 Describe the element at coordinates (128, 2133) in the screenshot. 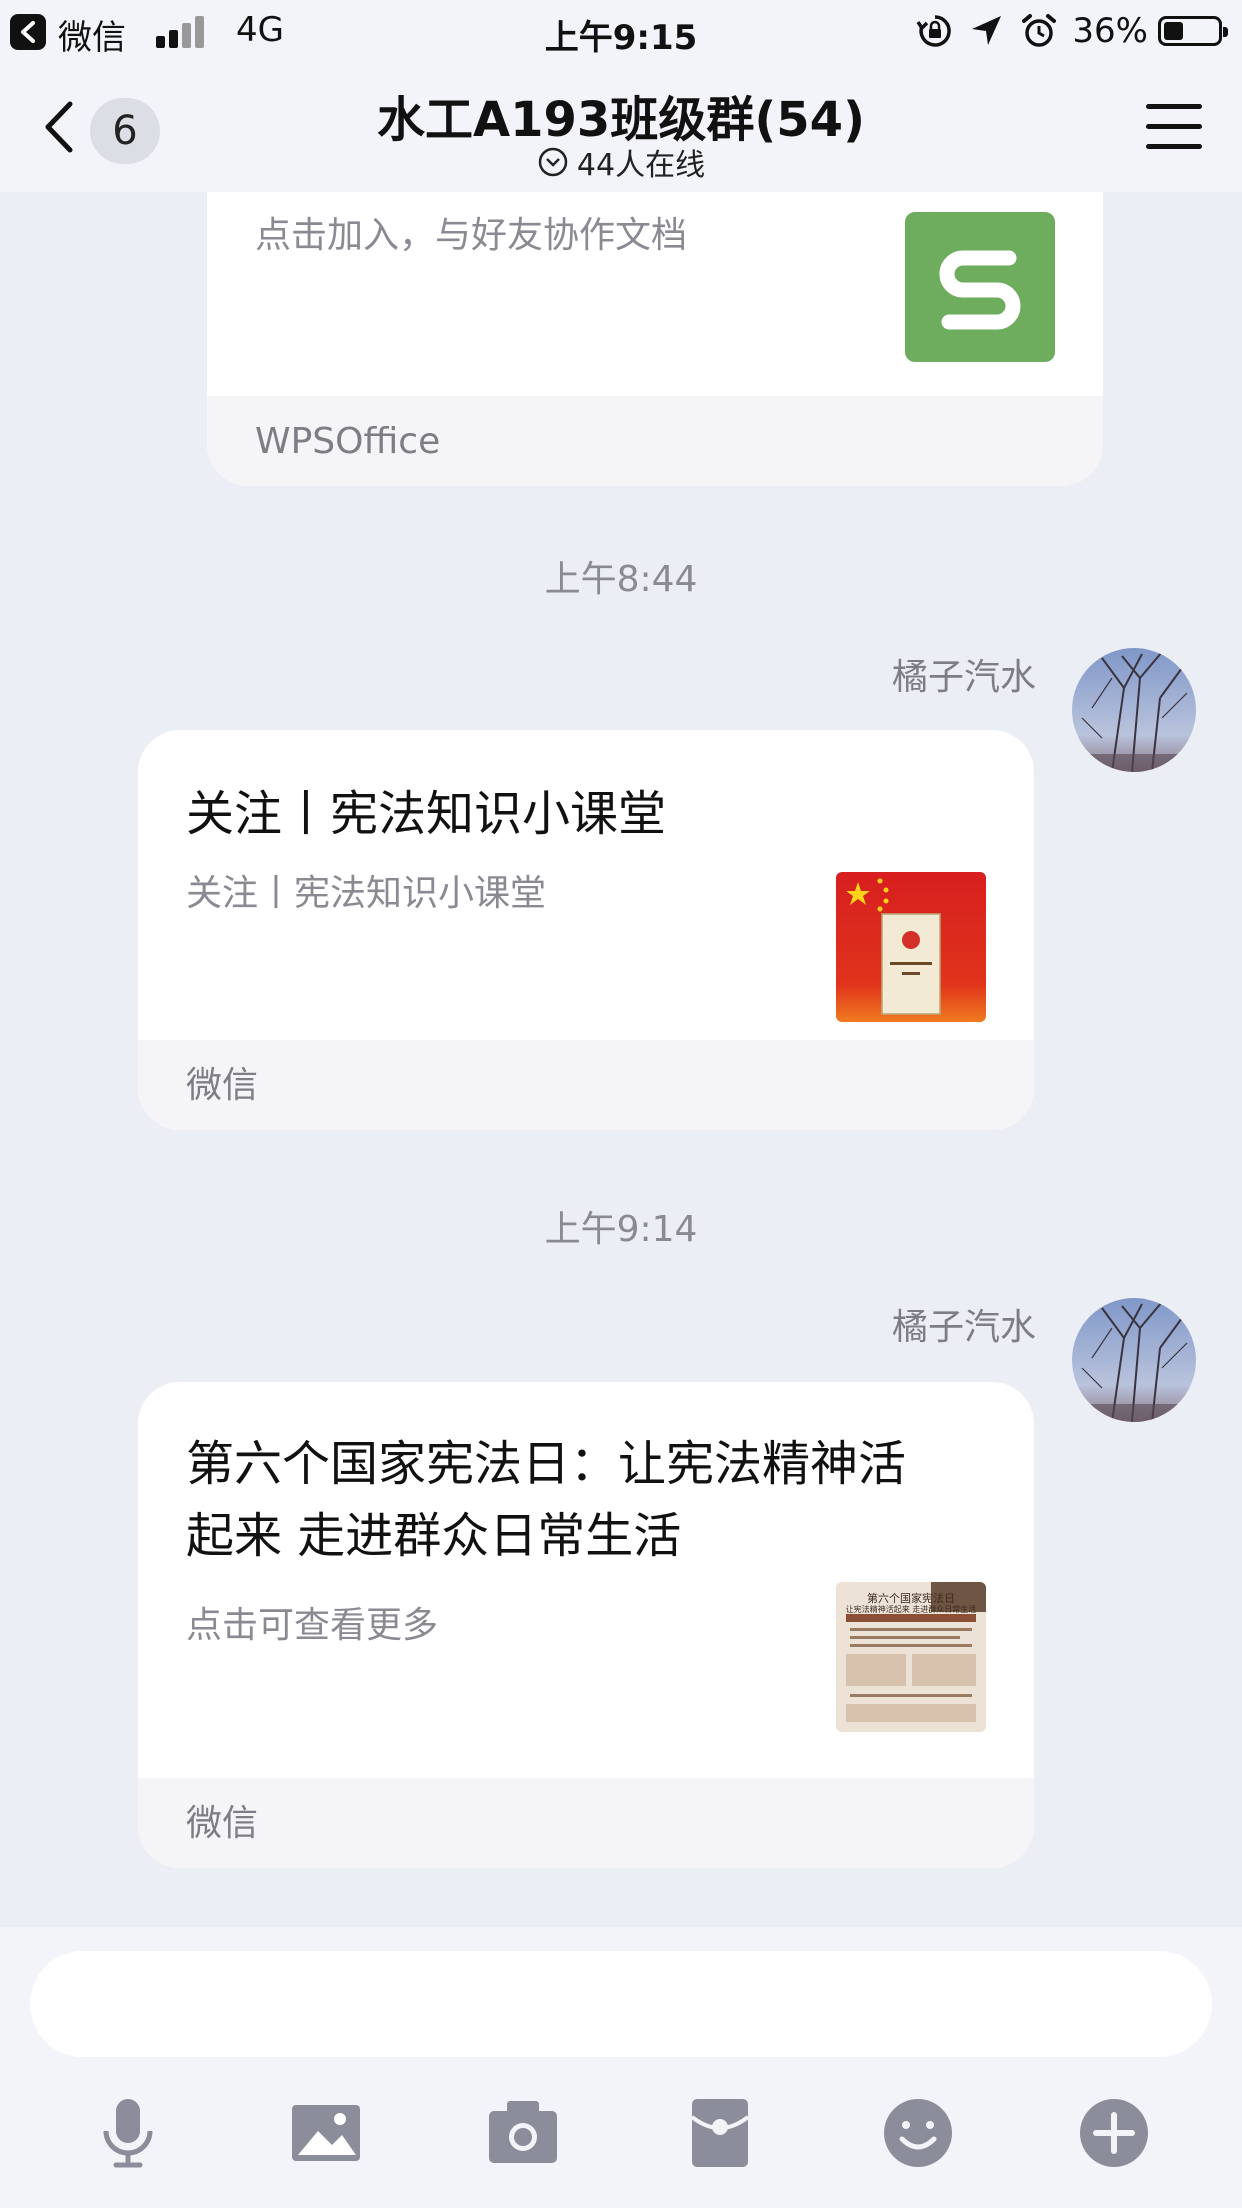

I see `microphone-icon` at that location.